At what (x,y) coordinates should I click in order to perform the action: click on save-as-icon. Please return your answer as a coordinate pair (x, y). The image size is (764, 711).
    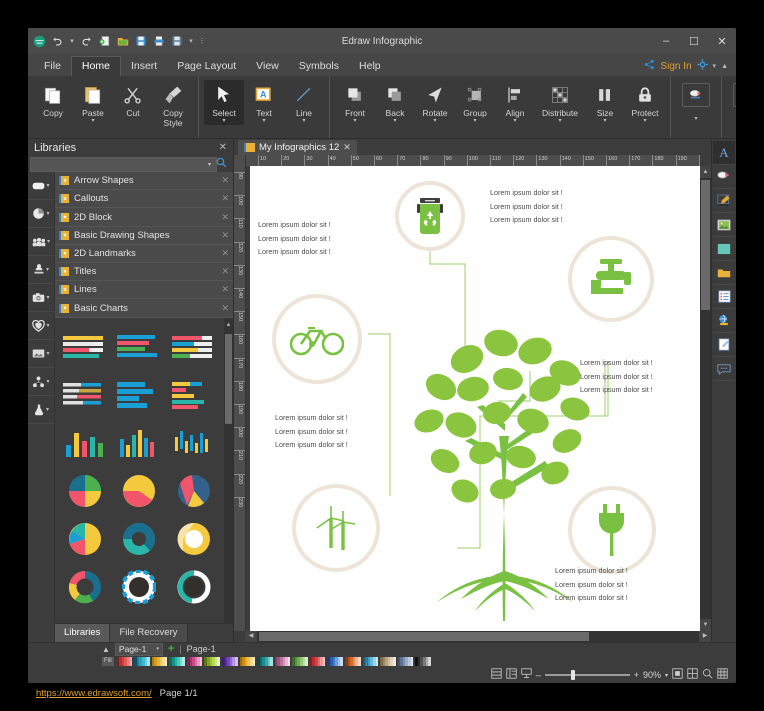
    Looking at the image, I should click on (176, 41).